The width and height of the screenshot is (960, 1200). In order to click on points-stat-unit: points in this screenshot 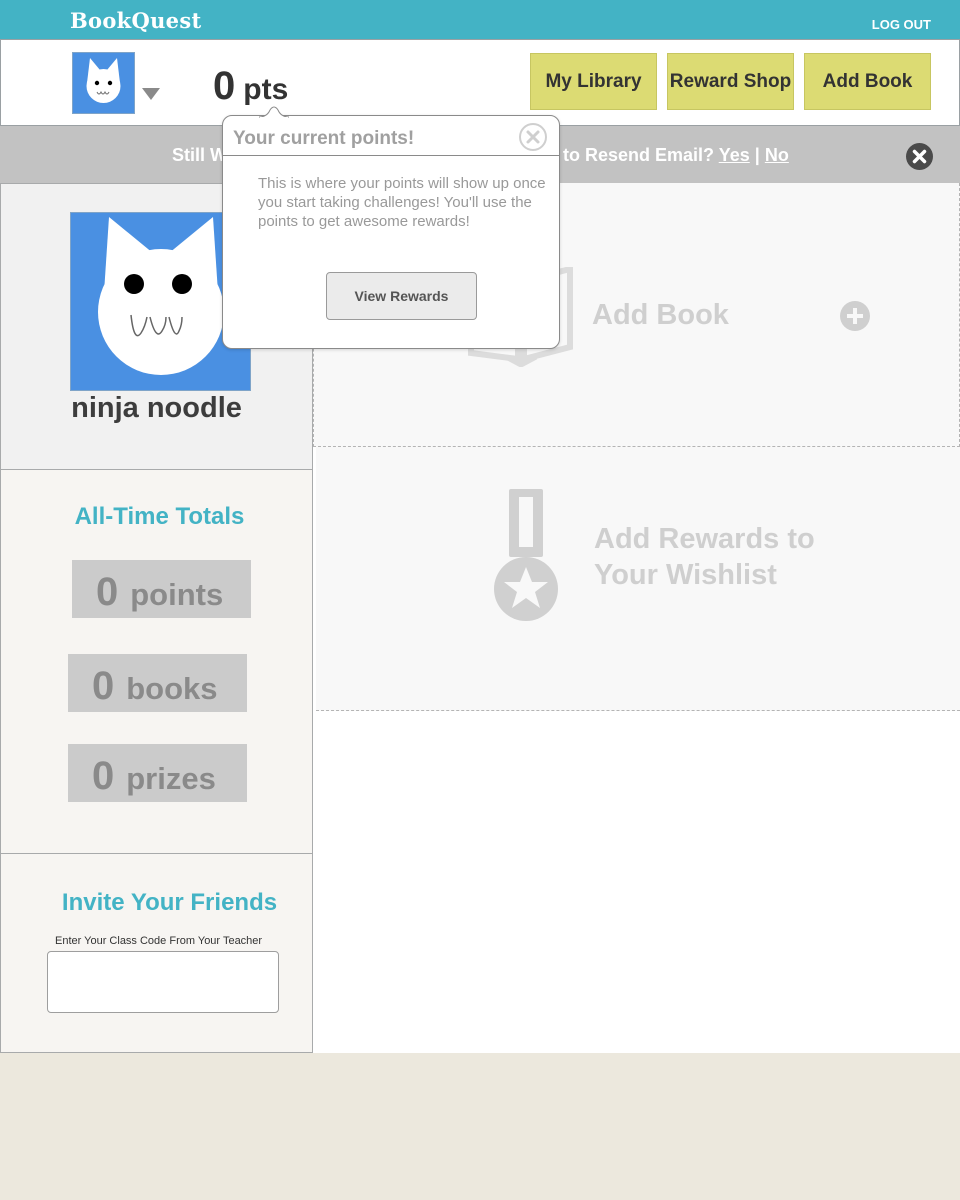, I will do `click(177, 594)`.